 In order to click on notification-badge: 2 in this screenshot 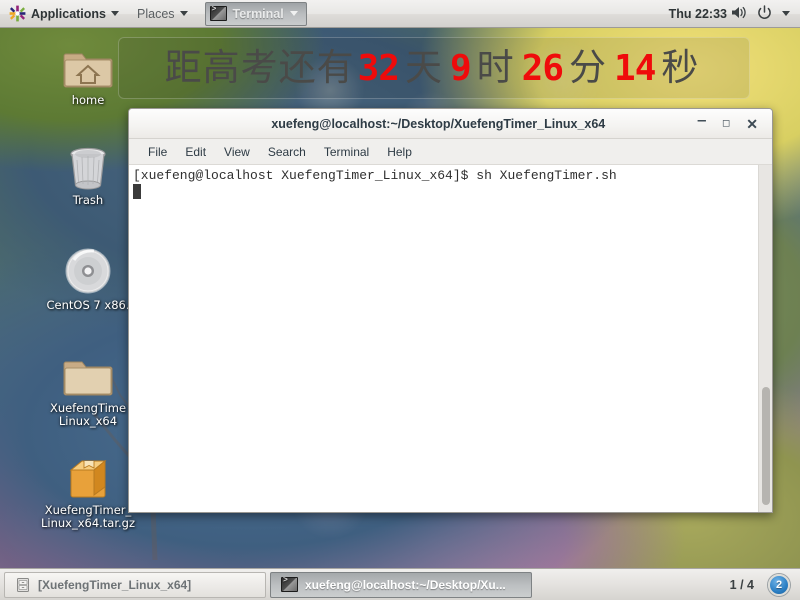, I will do `click(779, 584)`.